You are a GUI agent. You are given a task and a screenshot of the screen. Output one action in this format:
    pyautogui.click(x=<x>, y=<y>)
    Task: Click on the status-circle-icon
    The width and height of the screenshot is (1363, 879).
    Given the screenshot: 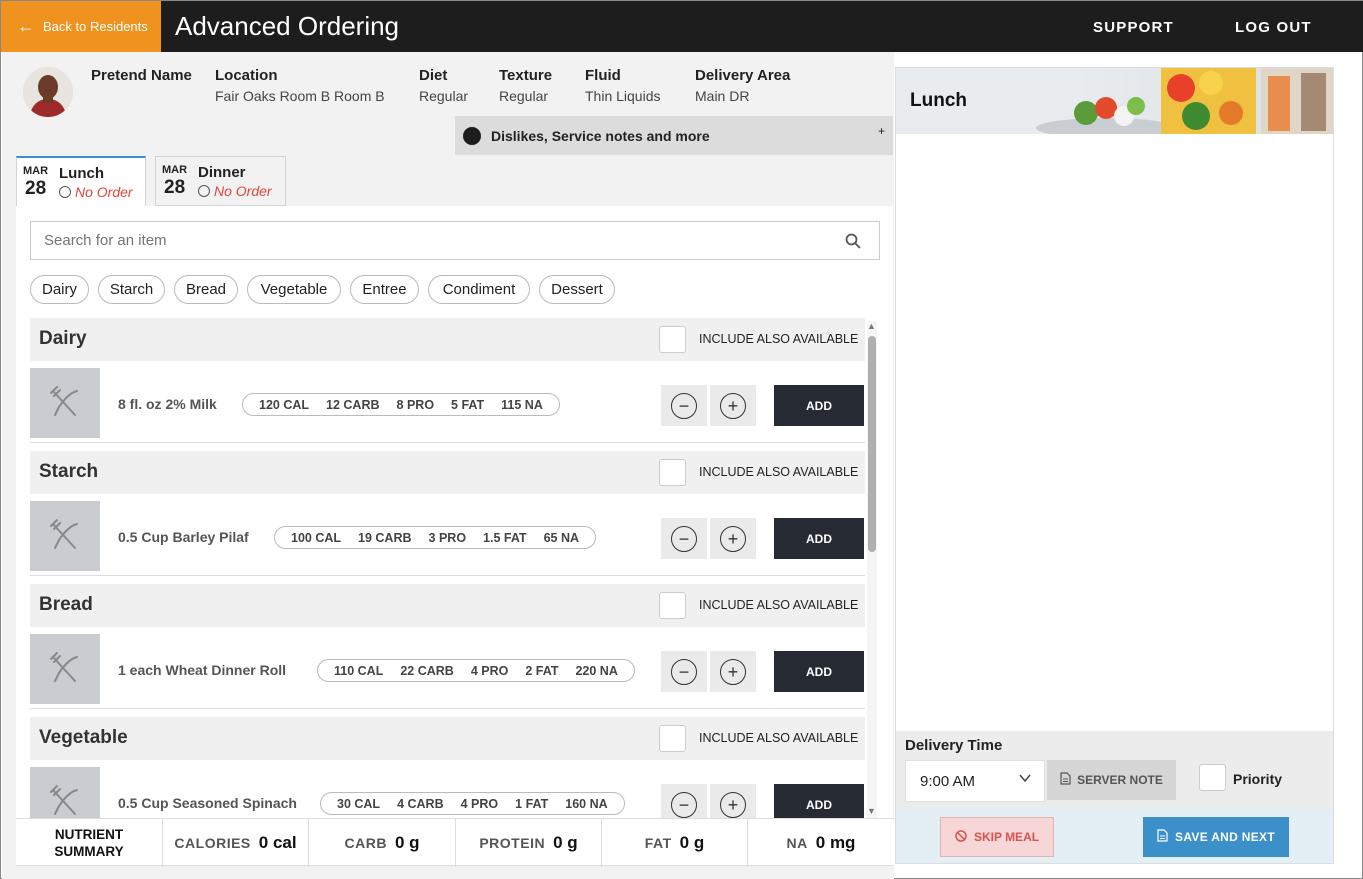 What is the action you would take?
    pyautogui.click(x=65, y=192)
    